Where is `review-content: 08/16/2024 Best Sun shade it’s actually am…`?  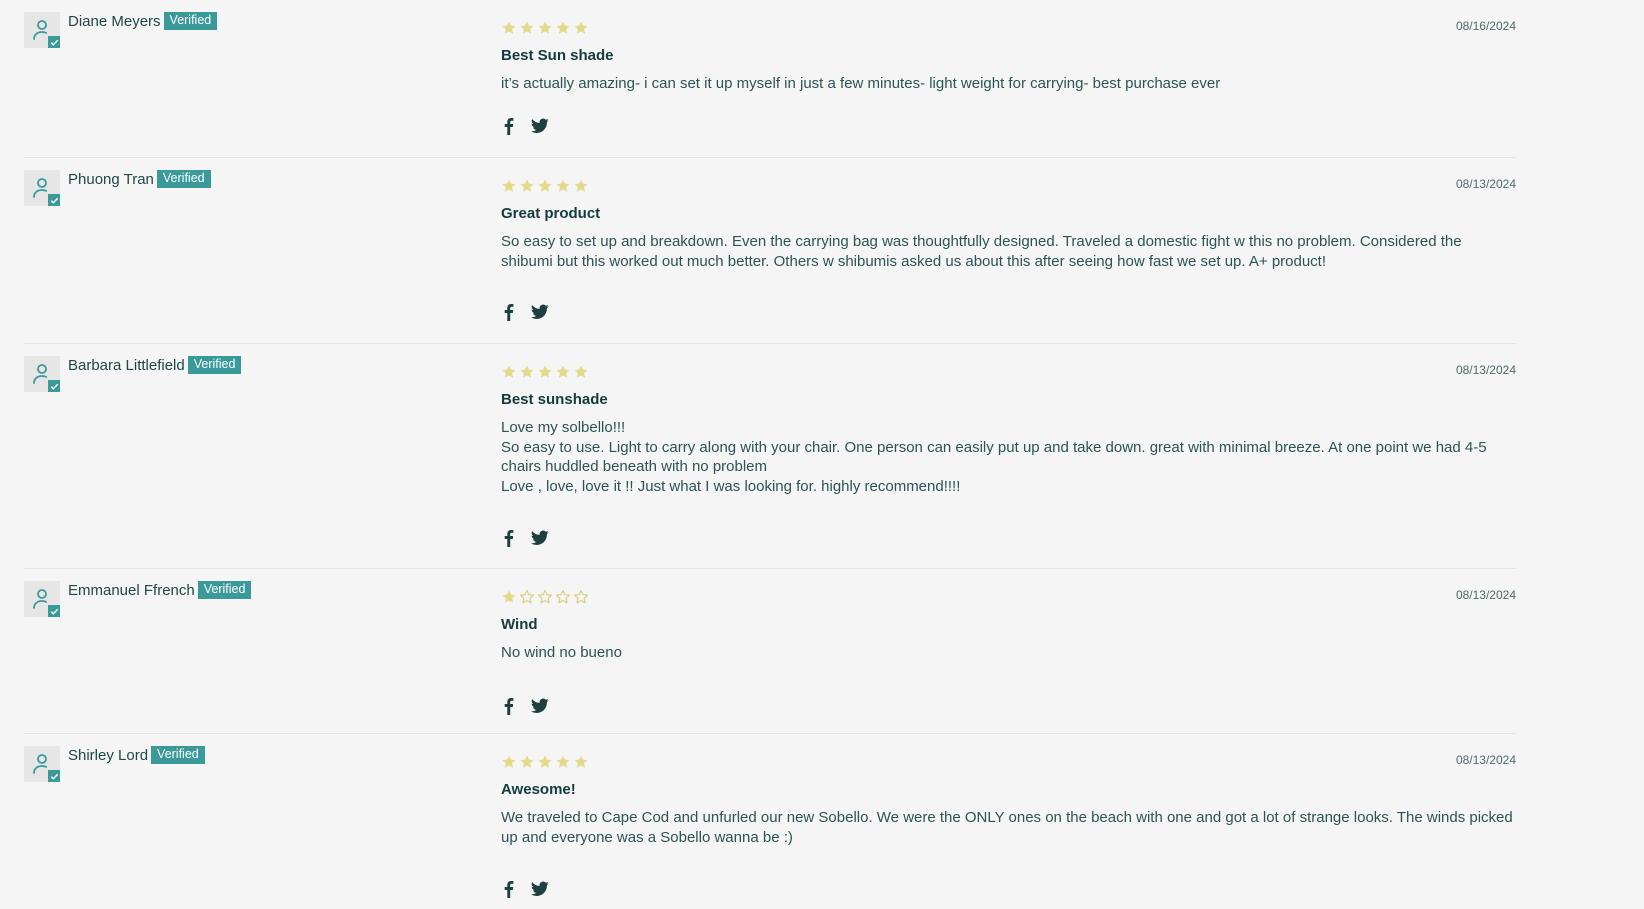 review-content: 08/16/2024 Best Sun shade it’s actually am… is located at coordinates (1008, 79).